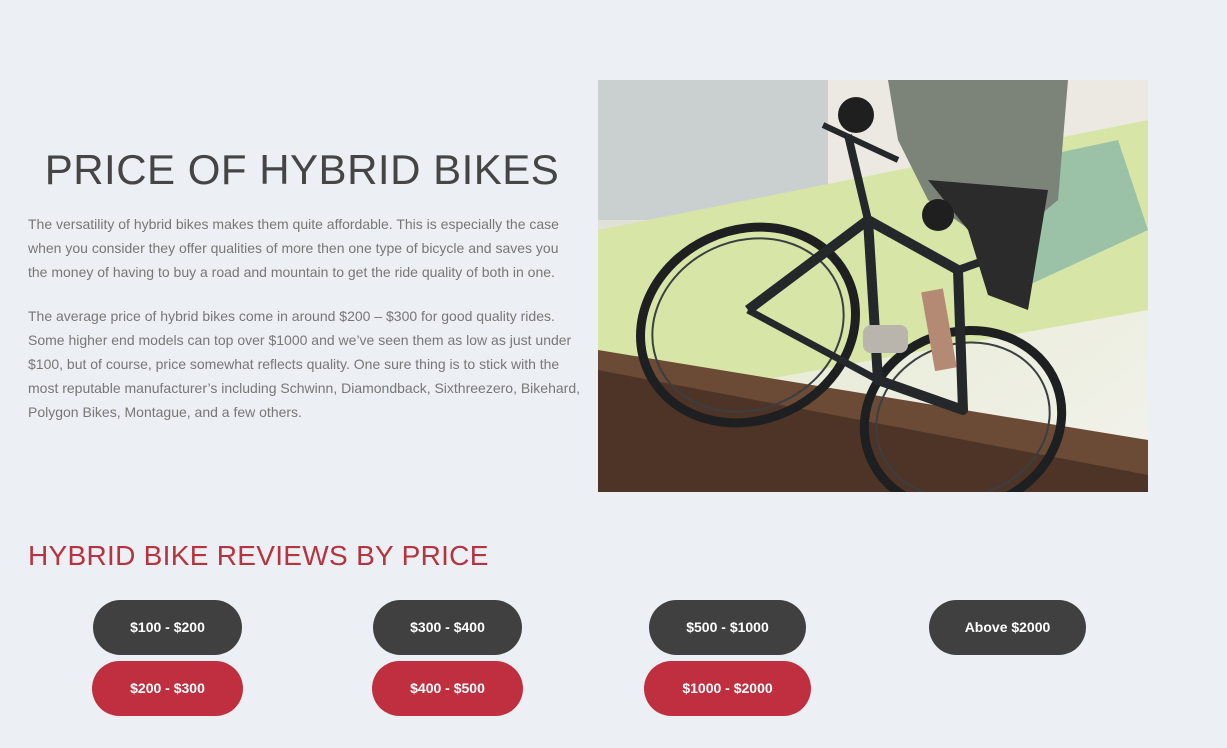  I want to click on price-button-500-1000: $500 - $1000, so click(727, 627).